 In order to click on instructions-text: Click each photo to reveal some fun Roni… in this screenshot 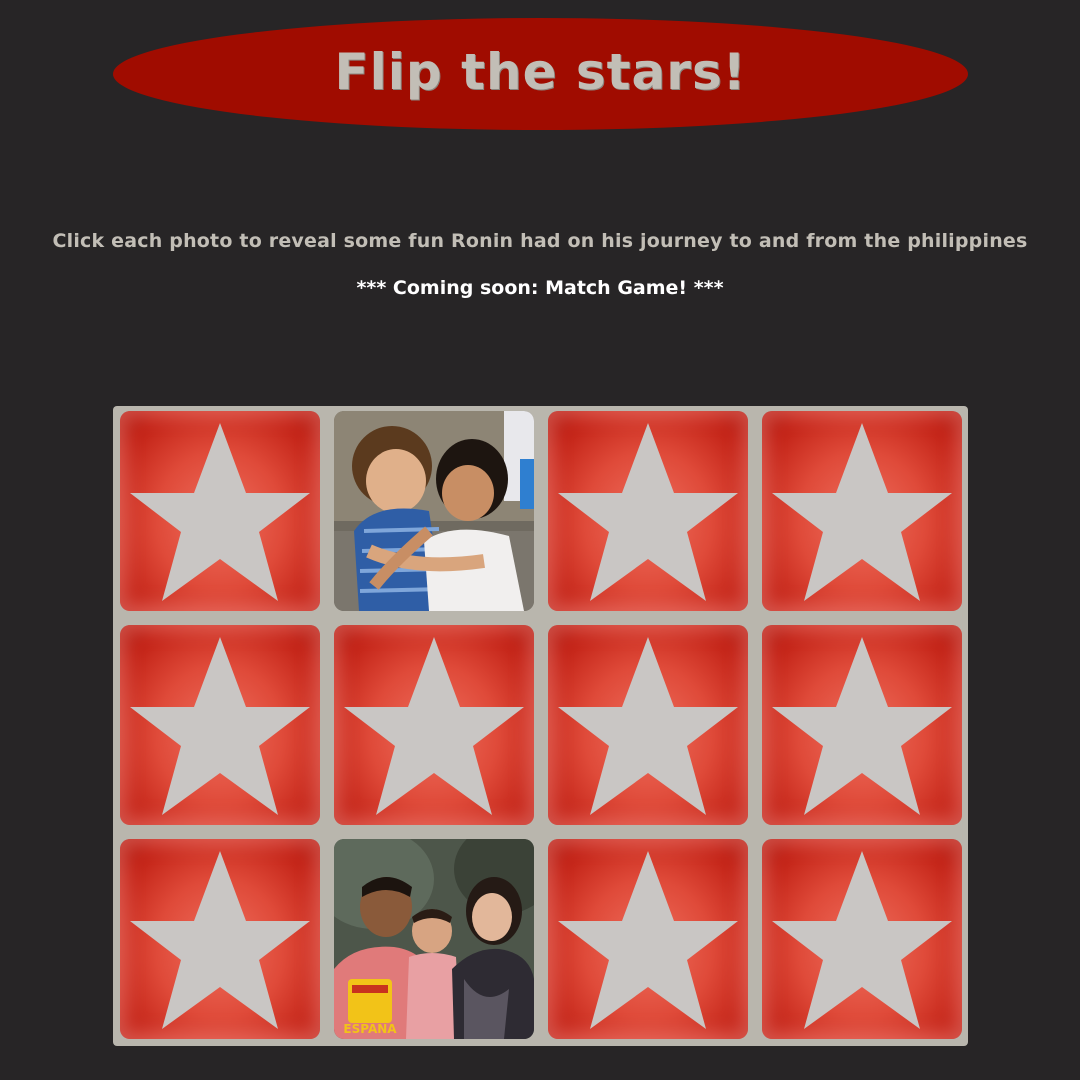, I will do `click(540, 241)`.